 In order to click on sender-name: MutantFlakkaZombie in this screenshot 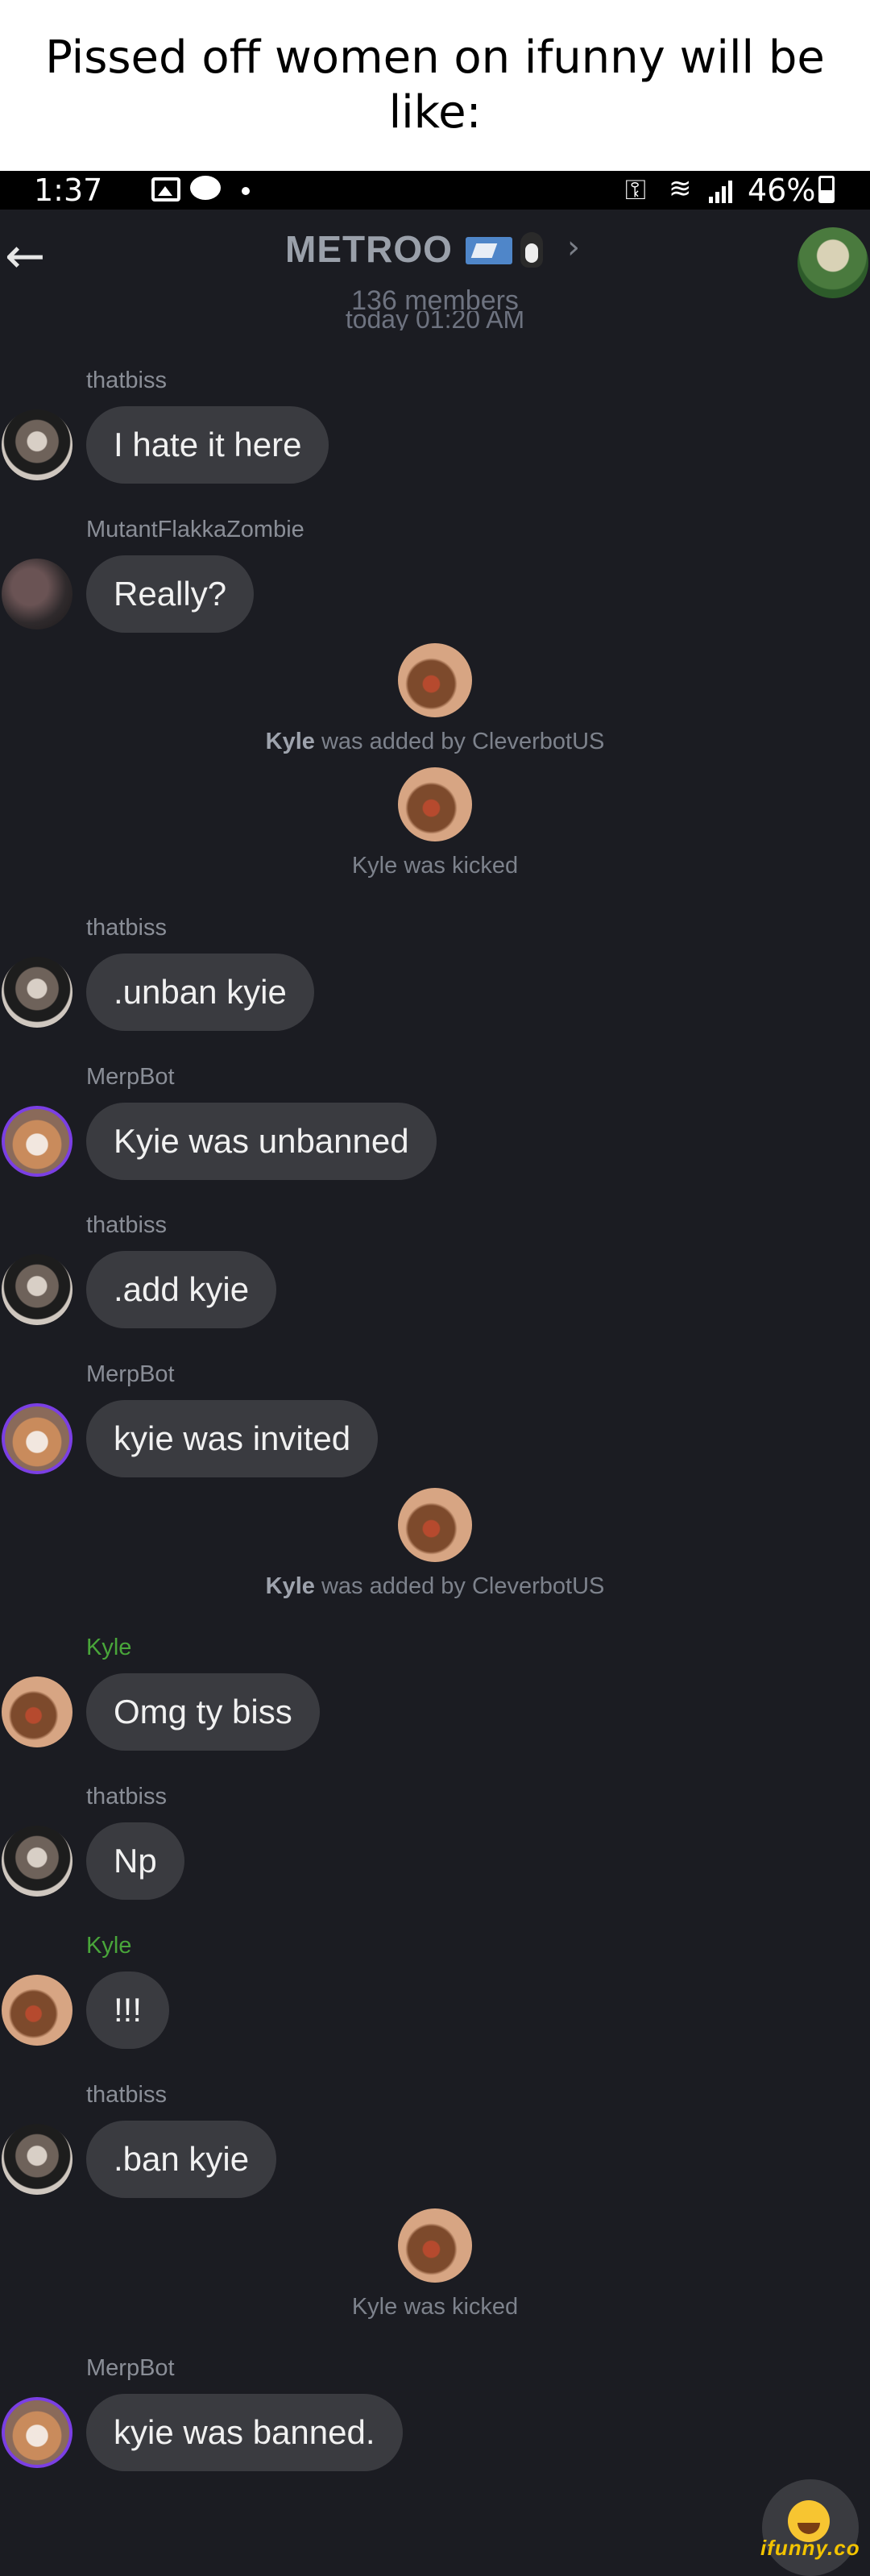, I will do `click(195, 530)`.